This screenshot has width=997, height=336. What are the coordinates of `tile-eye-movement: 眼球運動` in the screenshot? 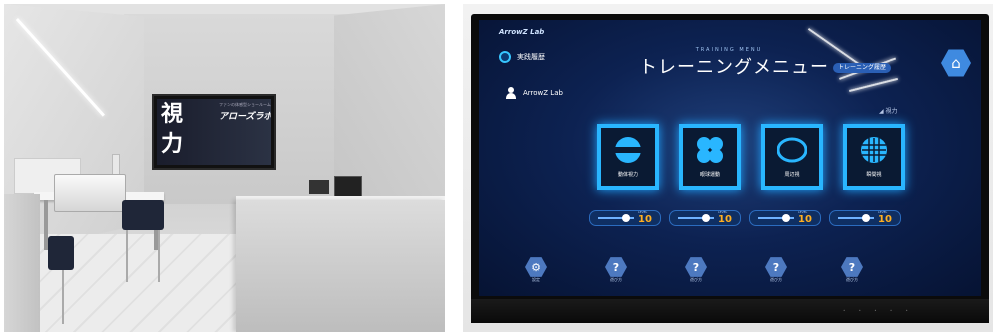 It's located at (710, 157).